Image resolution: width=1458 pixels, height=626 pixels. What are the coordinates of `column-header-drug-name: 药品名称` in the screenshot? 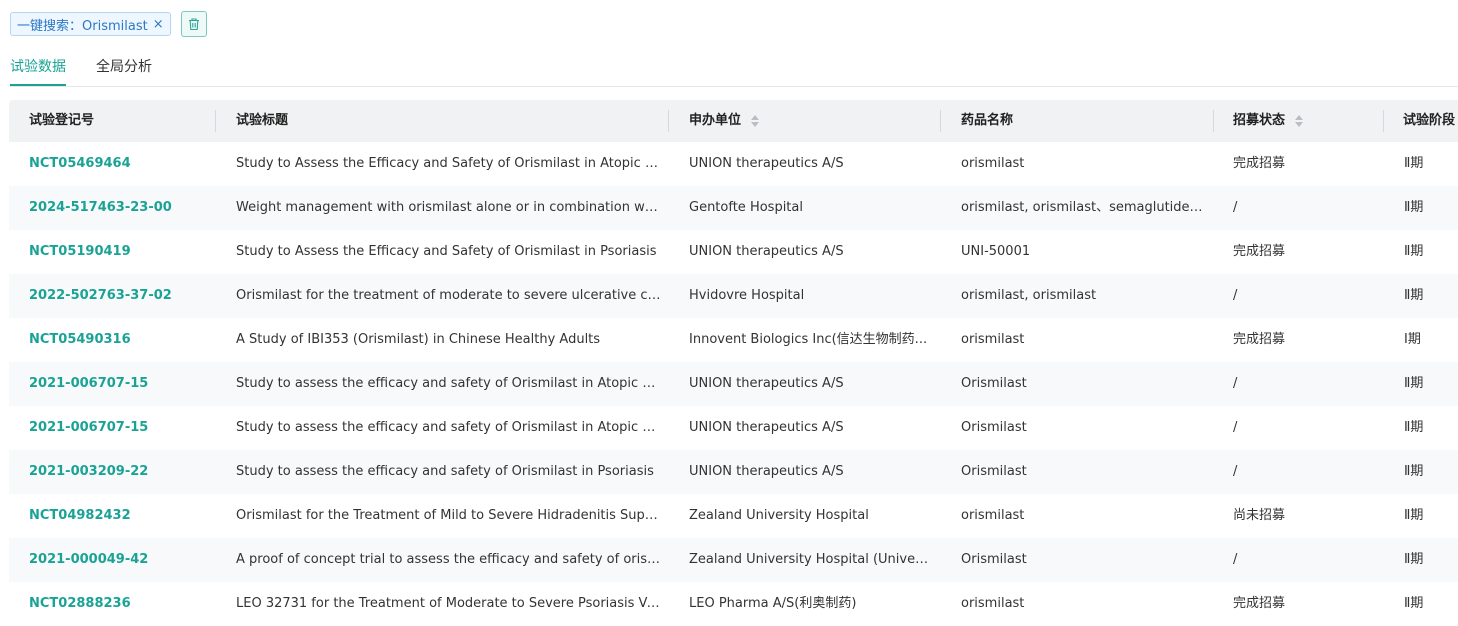 It's located at (987, 120).